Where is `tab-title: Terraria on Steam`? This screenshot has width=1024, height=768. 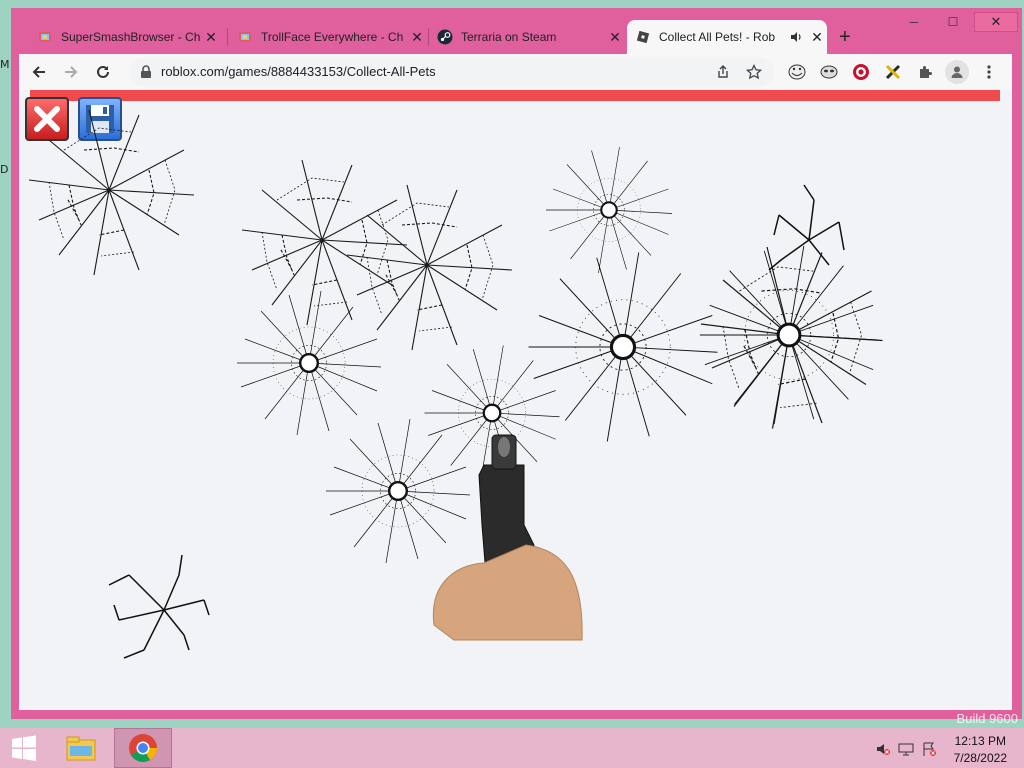
tab-title: Terraria on Steam is located at coordinates (509, 37).